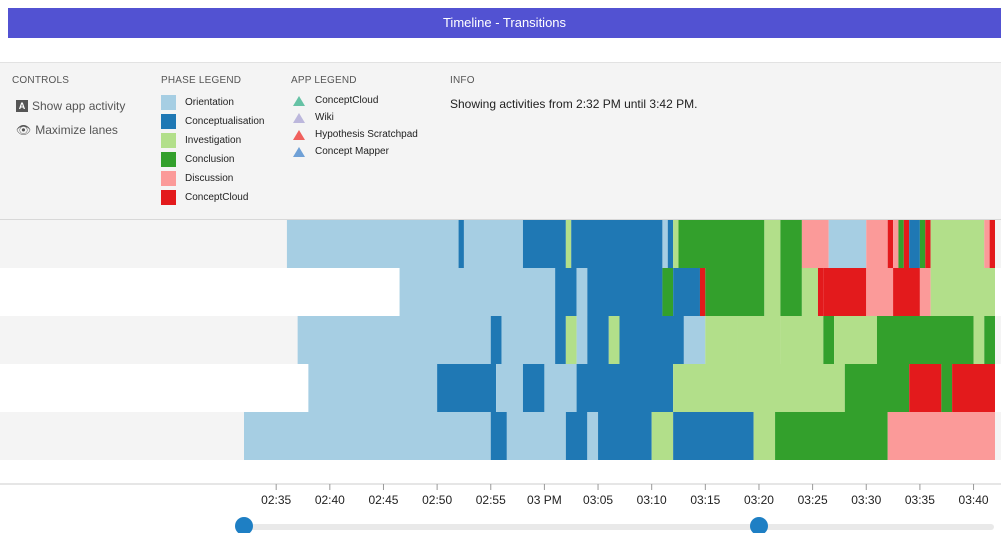 This screenshot has width=1001, height=533. I want to click on slider-start-handle, so click(244, 525).